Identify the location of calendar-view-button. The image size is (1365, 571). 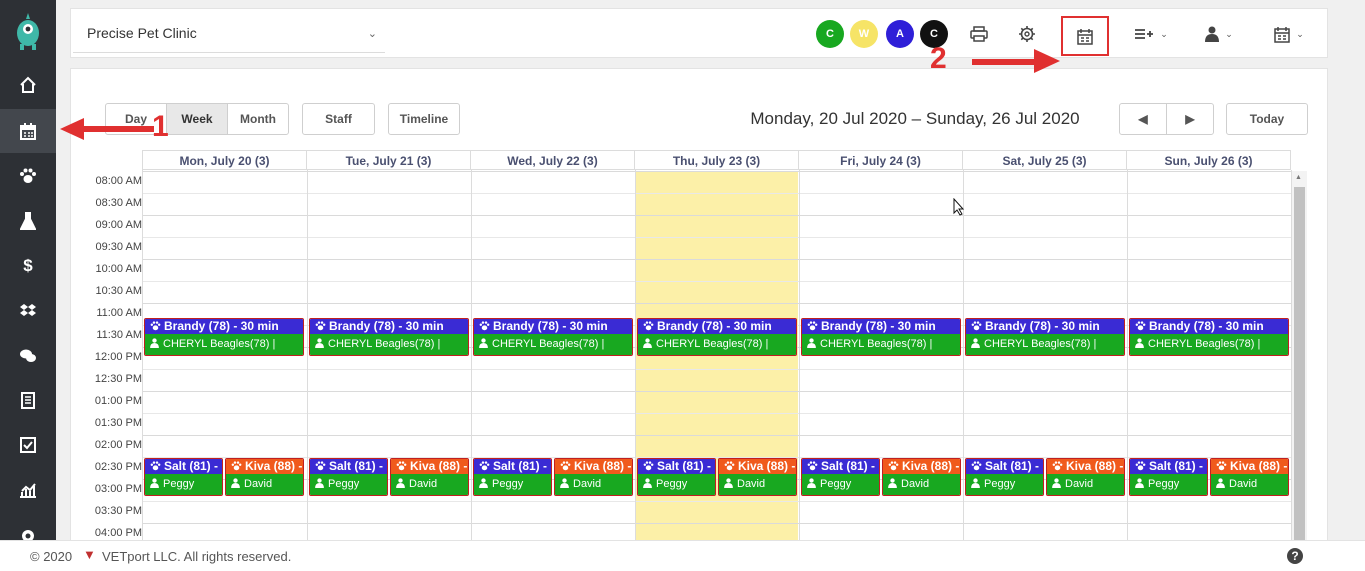
(1085, 36).